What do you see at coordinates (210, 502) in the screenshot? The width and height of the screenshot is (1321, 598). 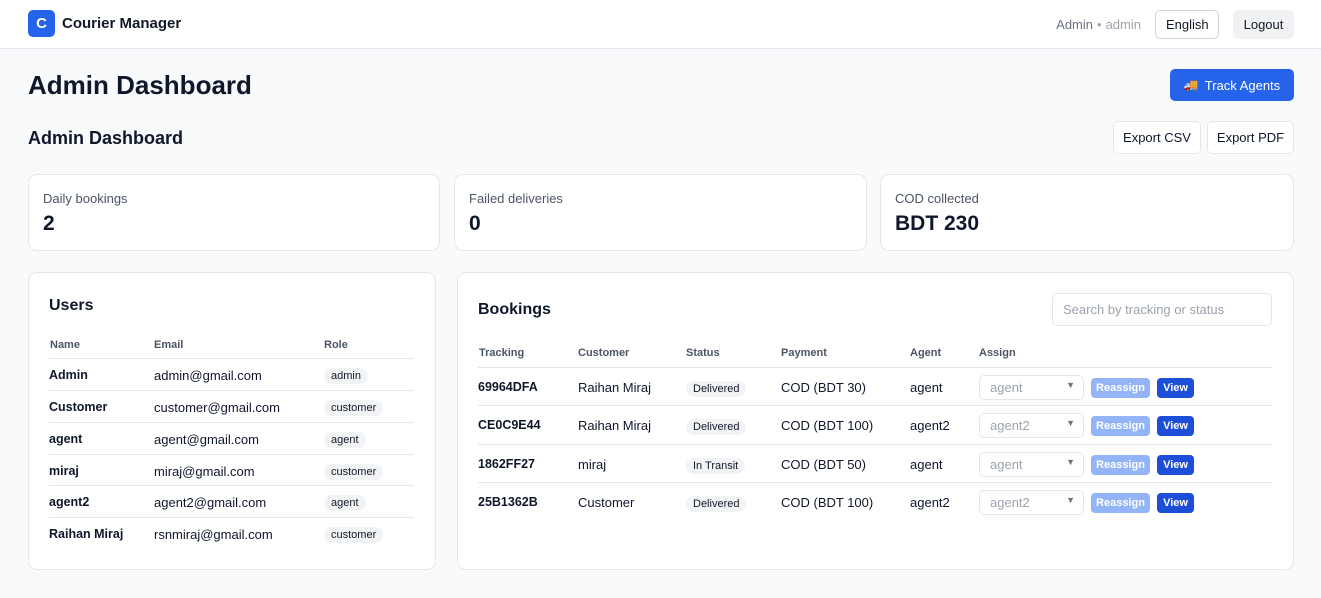 I see `user-email-cell: agent2@gmail.com` at bounding box center [210, 502].